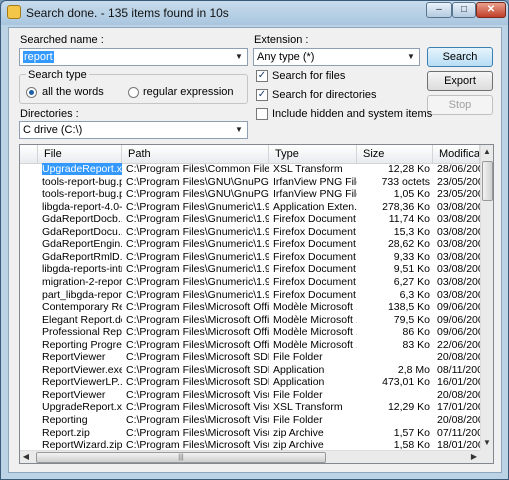  I want to click on searched-name-value: report, so click(38, 57).